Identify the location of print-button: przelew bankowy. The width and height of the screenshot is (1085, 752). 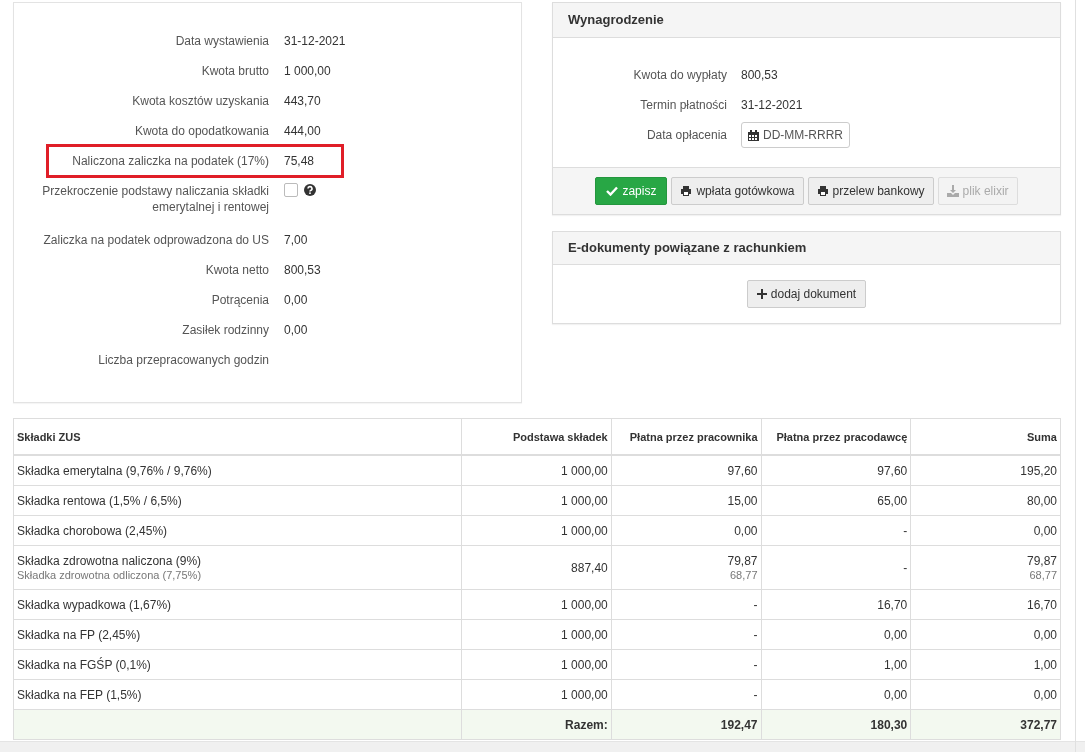
(870, 191).